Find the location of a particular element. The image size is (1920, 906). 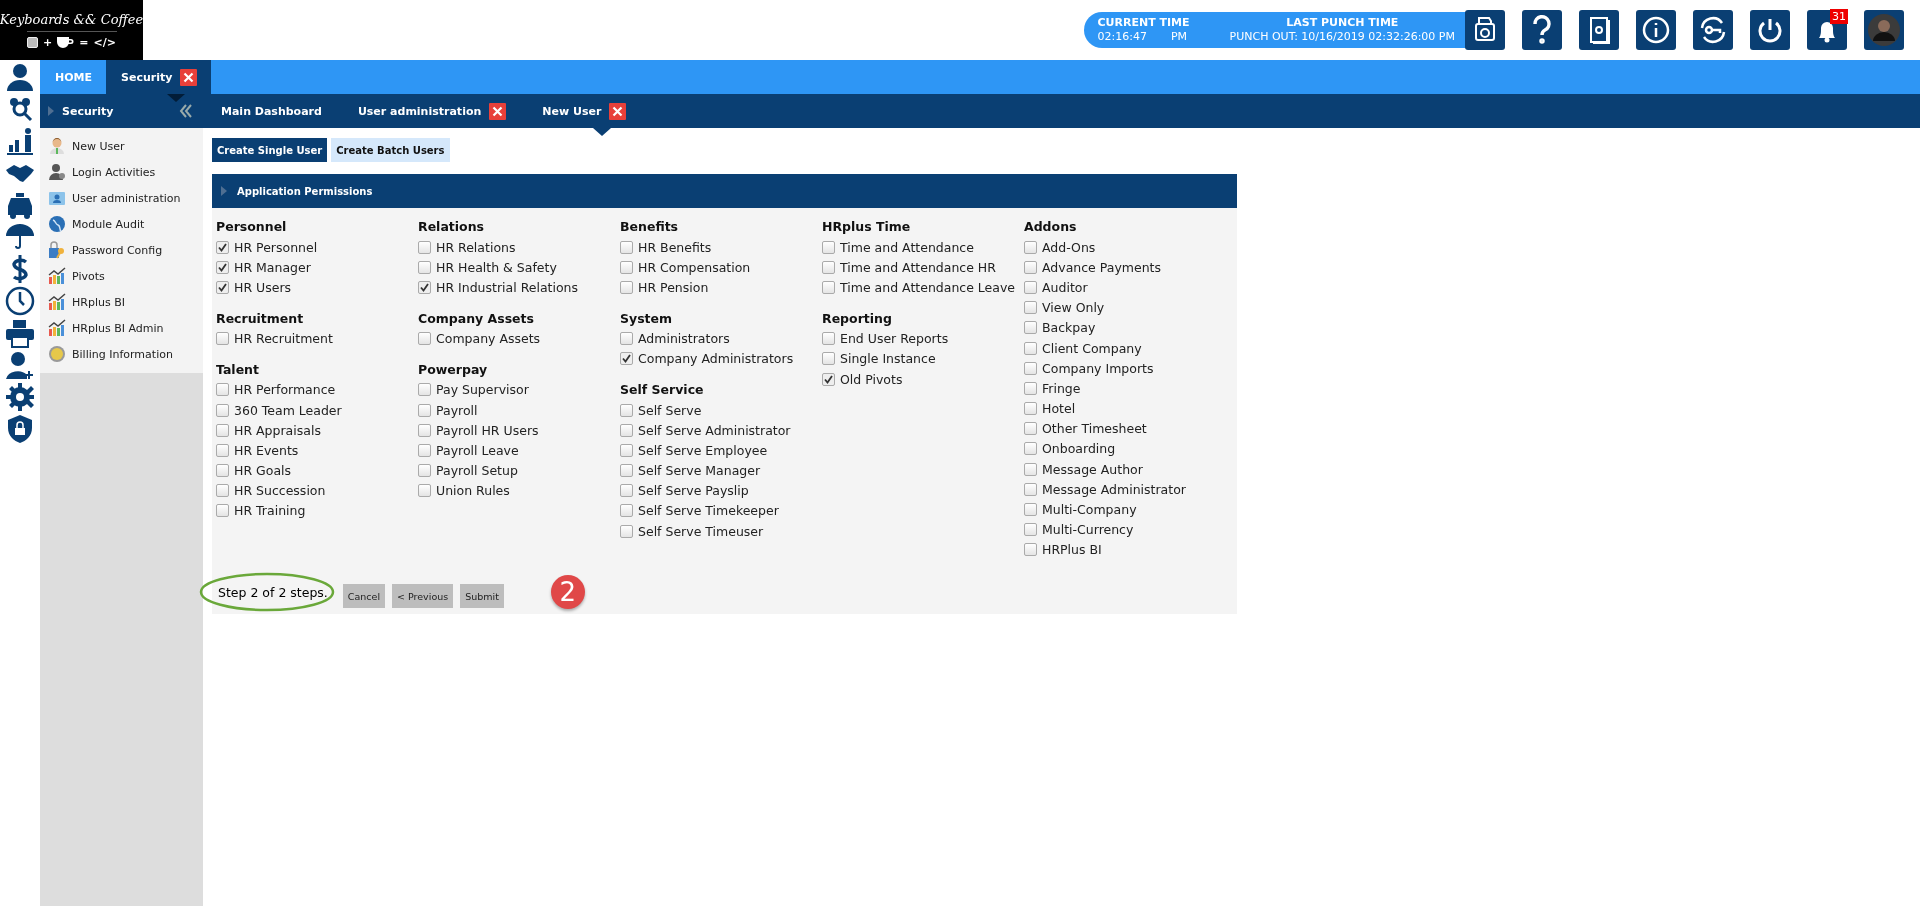

checkbox-label: Payroll Leave is located at coordinates (477, 450).